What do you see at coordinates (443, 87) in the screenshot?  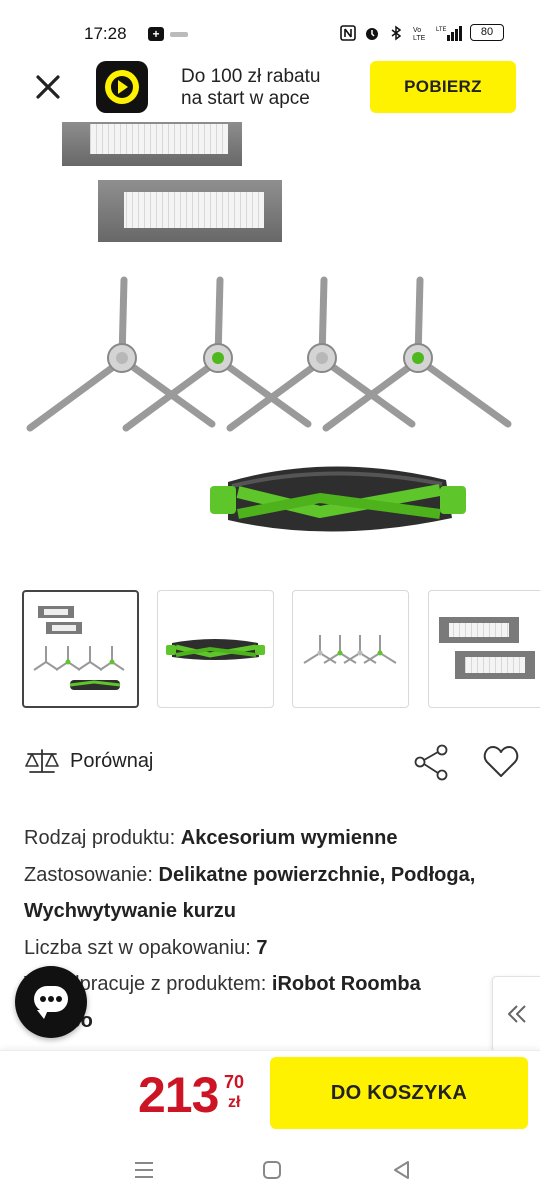 I see `download-app-button: POBIERZ` at bounding box center [443, 87].